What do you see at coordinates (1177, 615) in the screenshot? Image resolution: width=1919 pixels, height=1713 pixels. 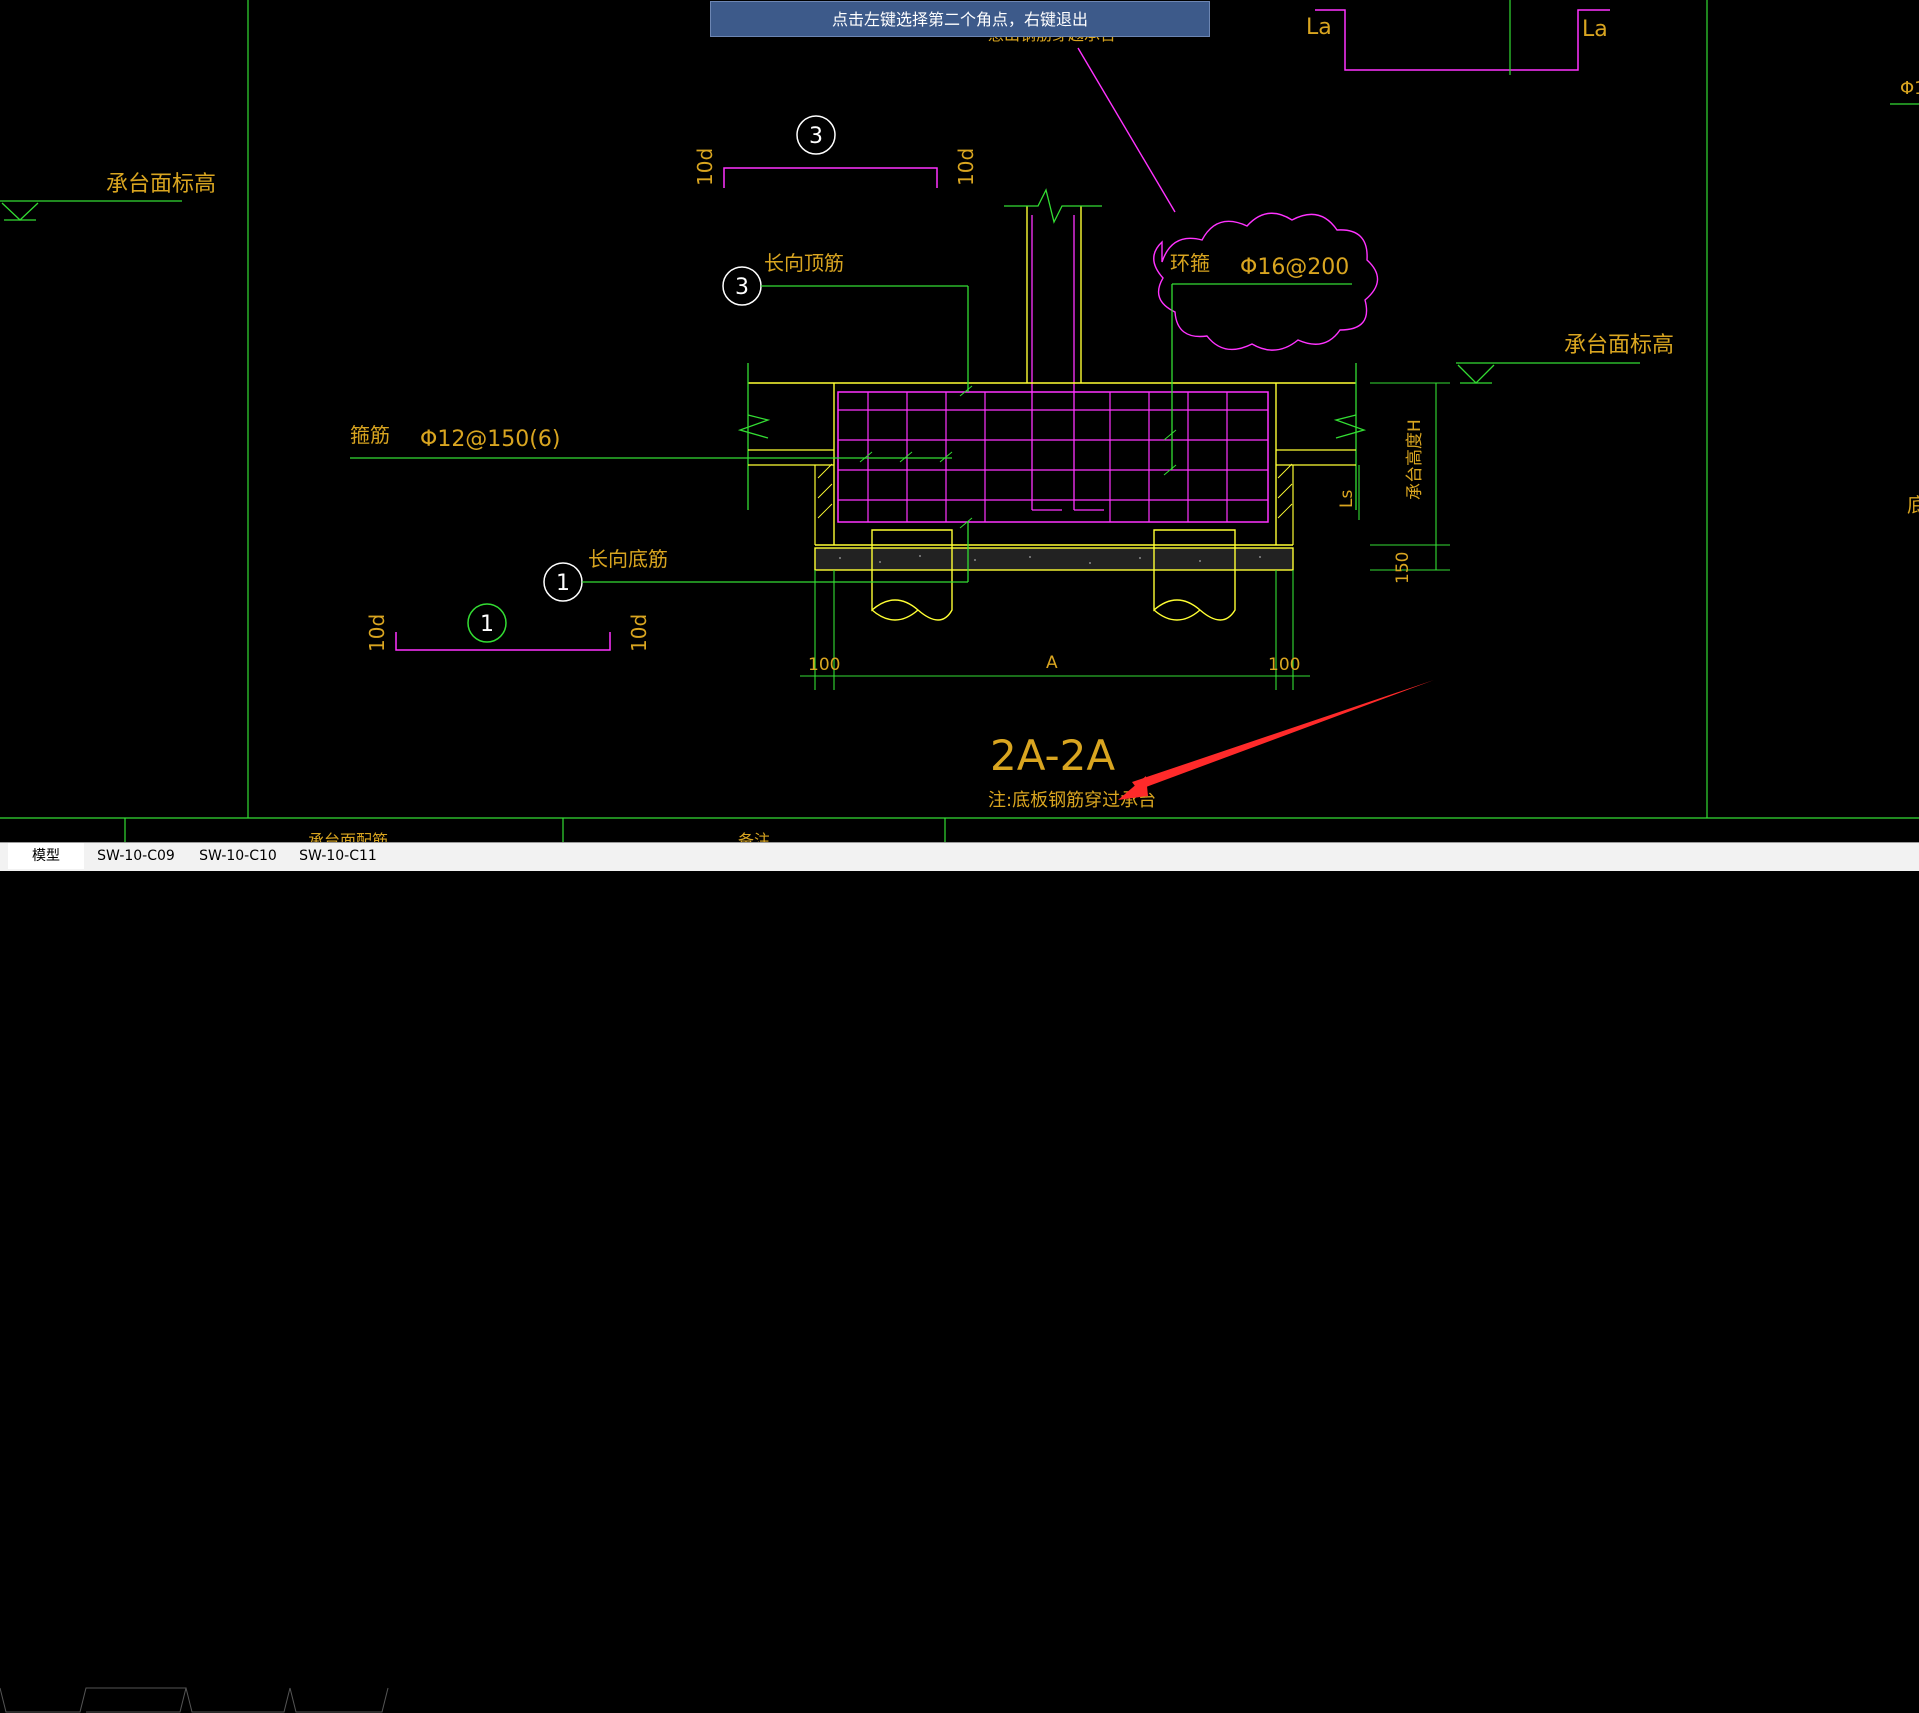 I see `pile-right-break` at bounding box center [1177, 615].